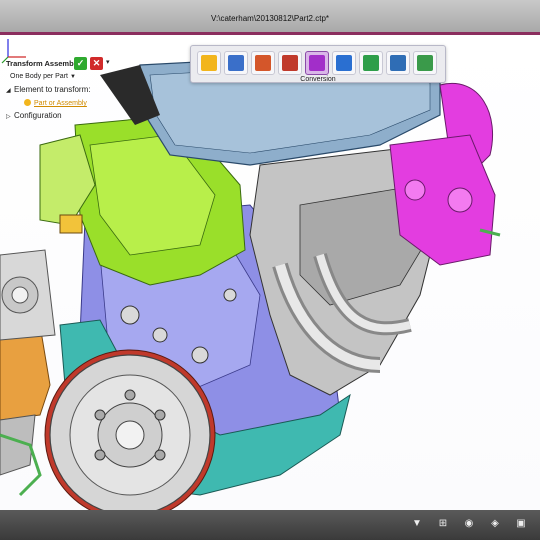 The image size is (540, 540). I want to click on toolbar-button-toolbox, so click(425, 63).